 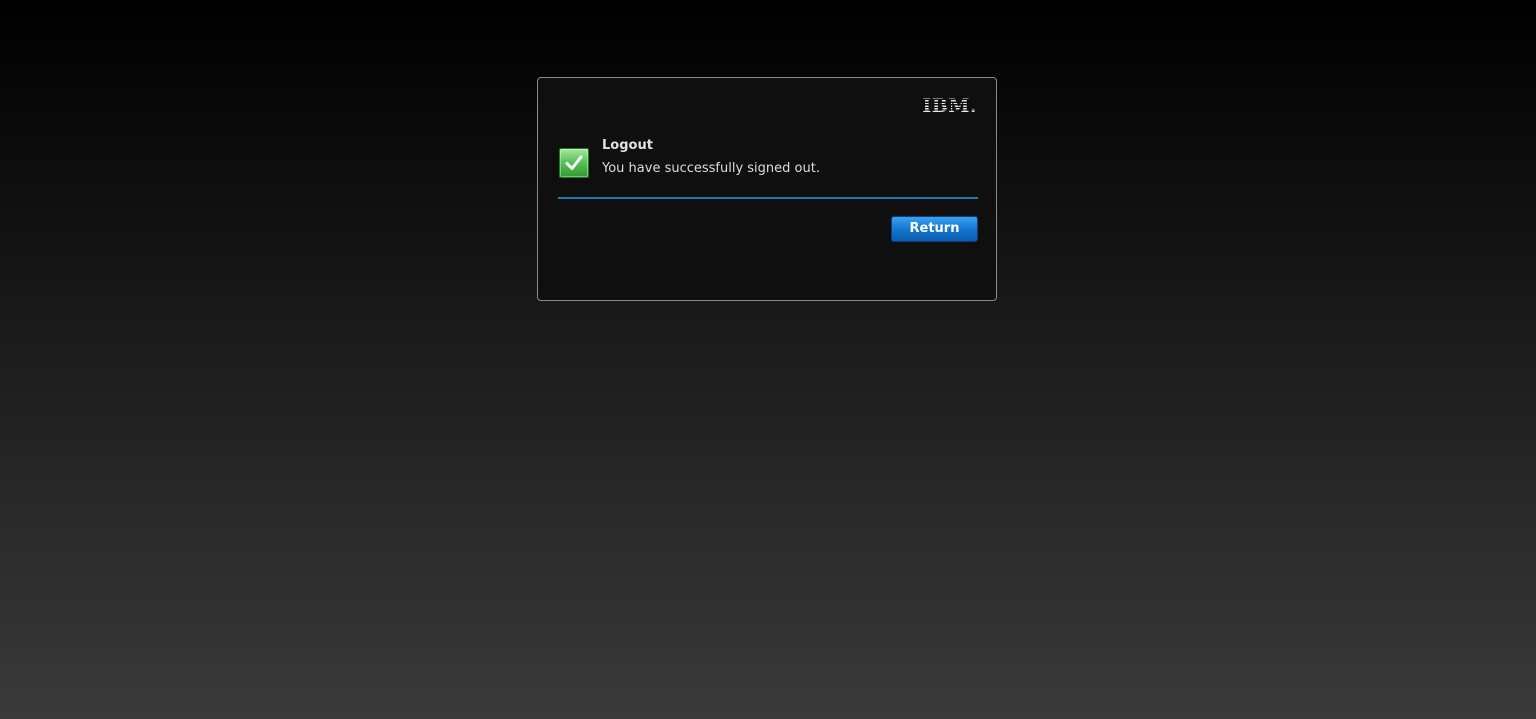 I want to click on dialog-message: You have successfully signed out., so click(x=711, y=168).